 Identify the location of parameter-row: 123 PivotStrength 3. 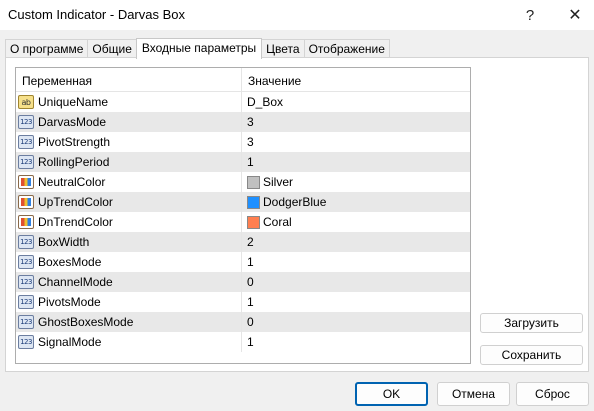
(243, 142).